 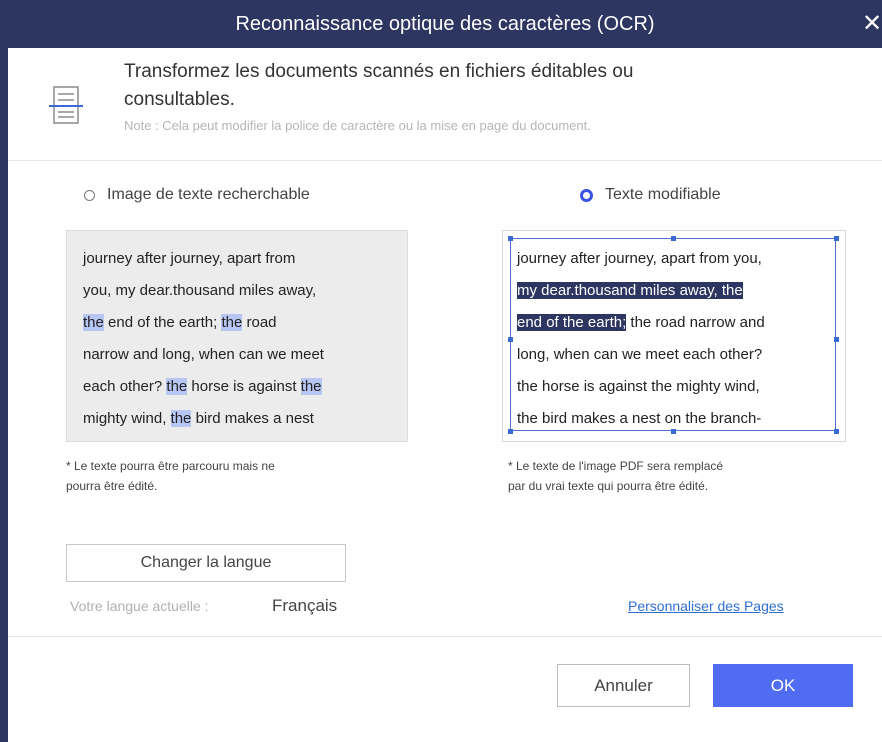 What do you see at coordinates (208, 194) in the screenshot?
I see `radio-searchable-image-label: Image de texte recherchable` at bounding box center [208, 194].